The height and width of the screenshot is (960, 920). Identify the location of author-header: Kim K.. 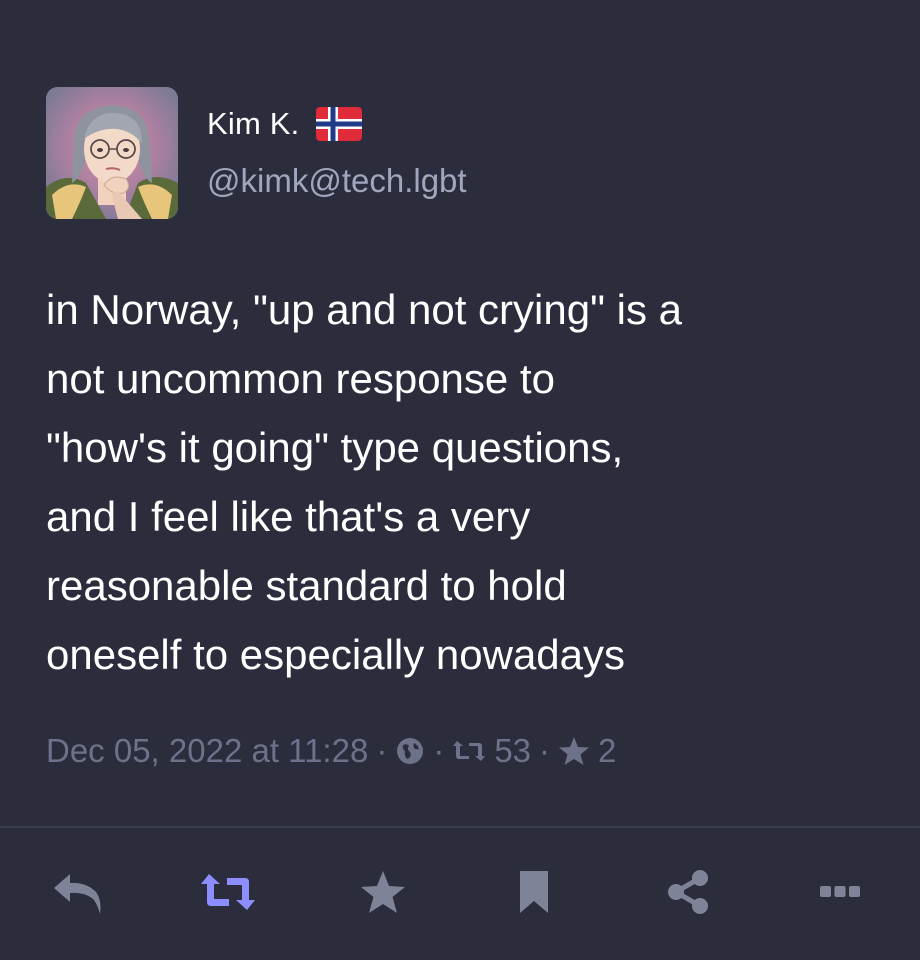
(284, 124).